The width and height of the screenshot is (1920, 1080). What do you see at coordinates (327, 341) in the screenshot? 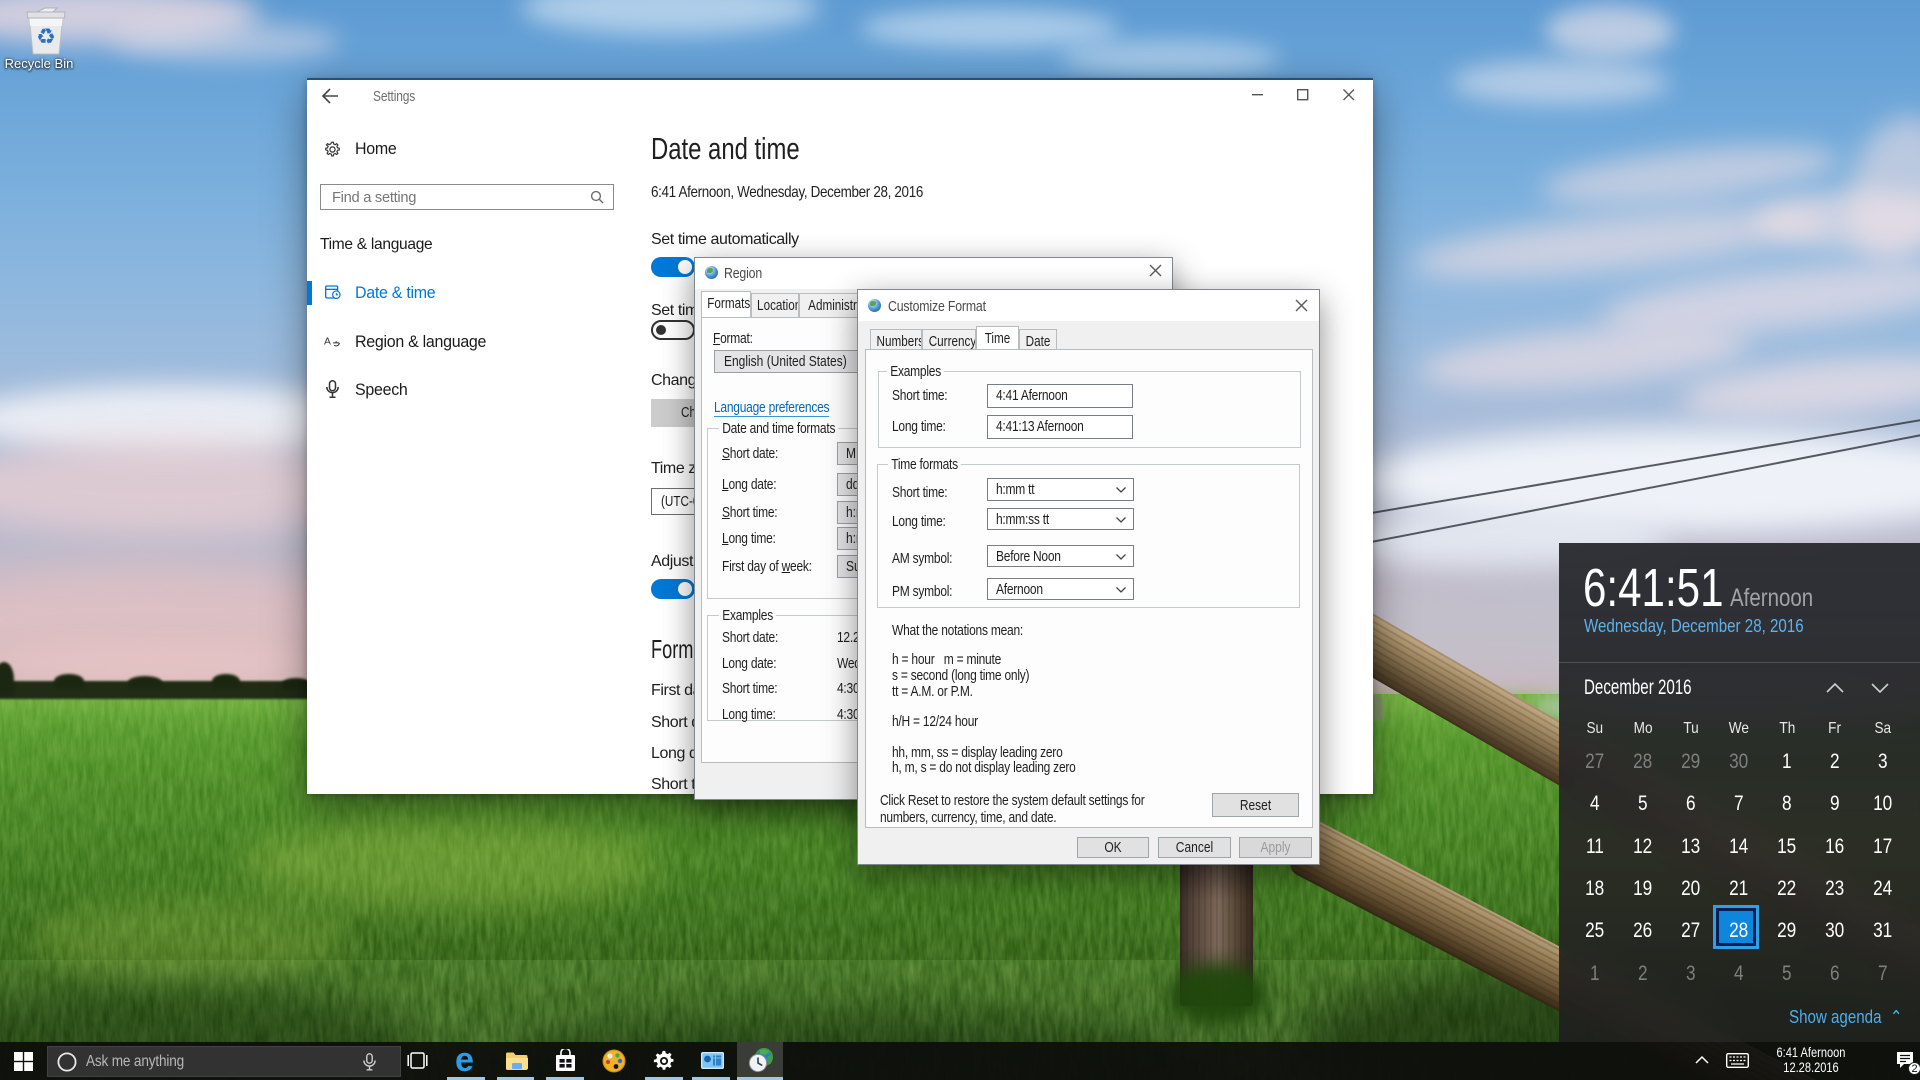
I see `svg-text: A` at bounding box center [327, 341].